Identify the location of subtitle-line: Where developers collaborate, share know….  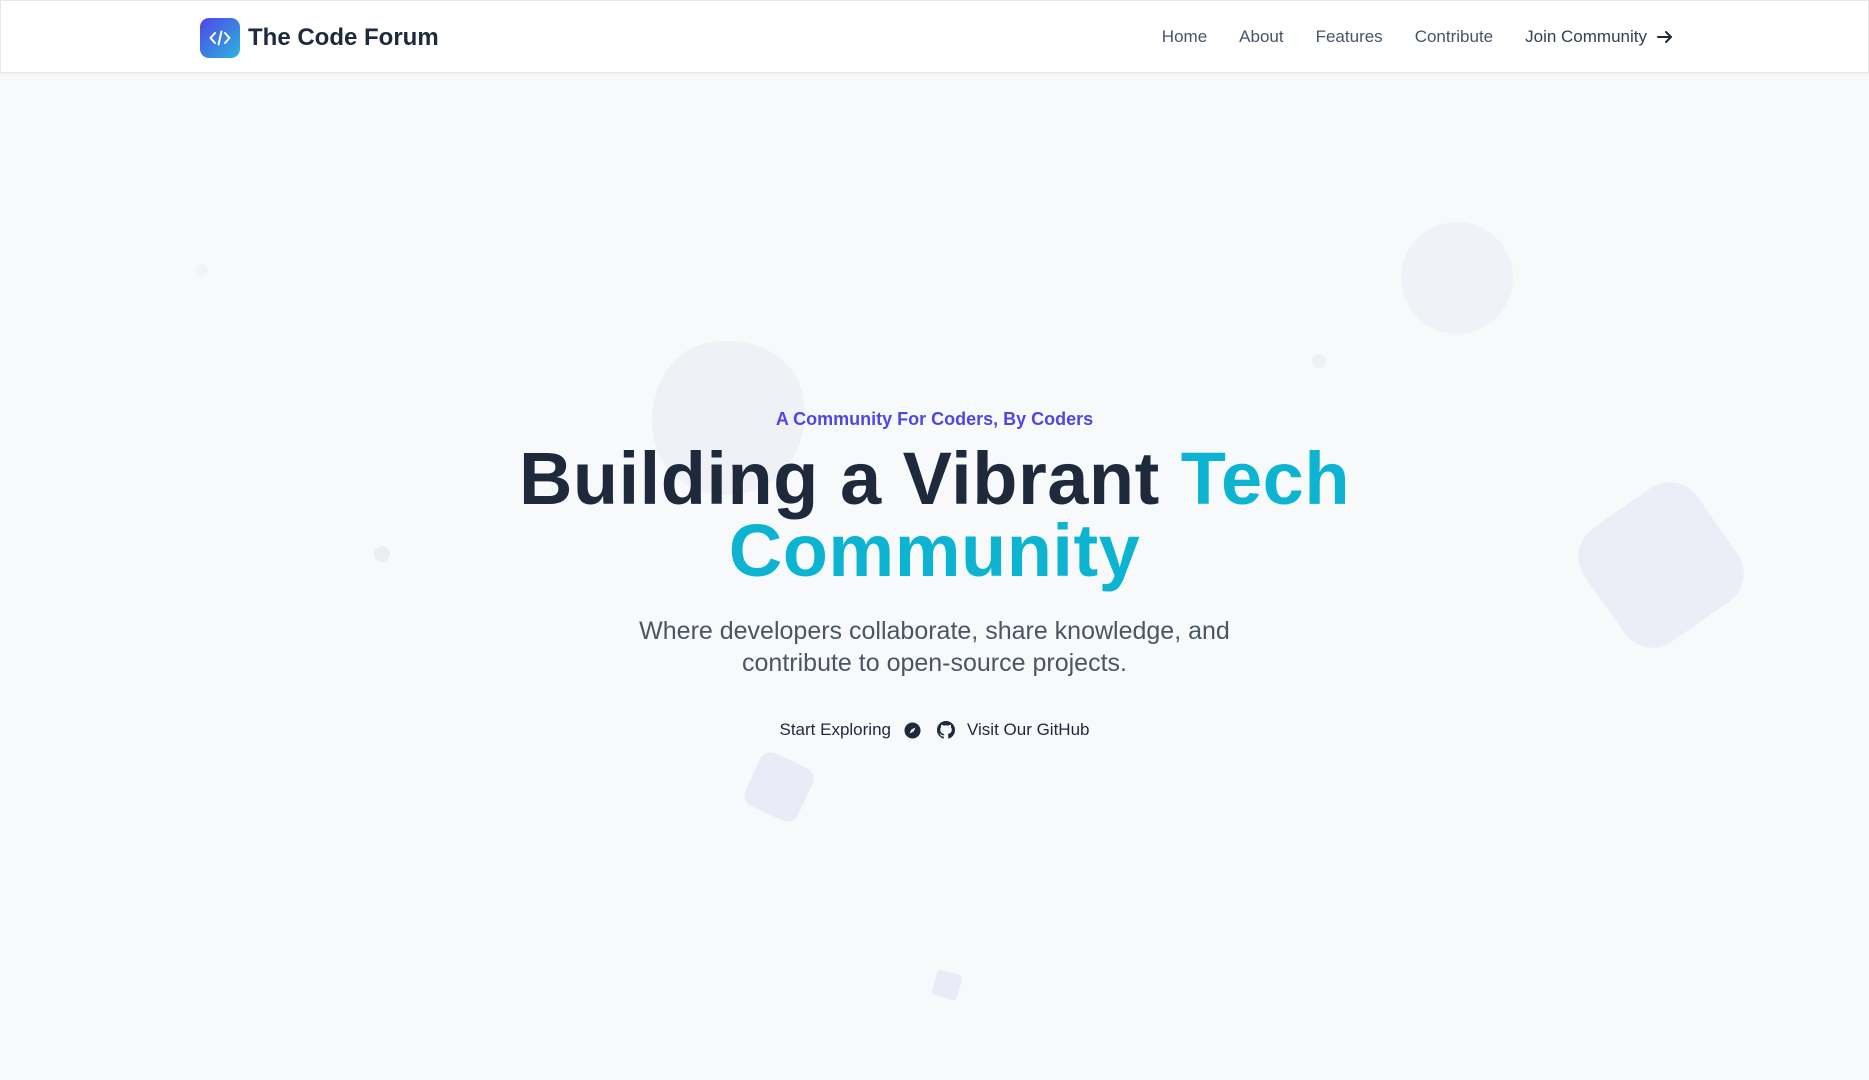
(934, 631).